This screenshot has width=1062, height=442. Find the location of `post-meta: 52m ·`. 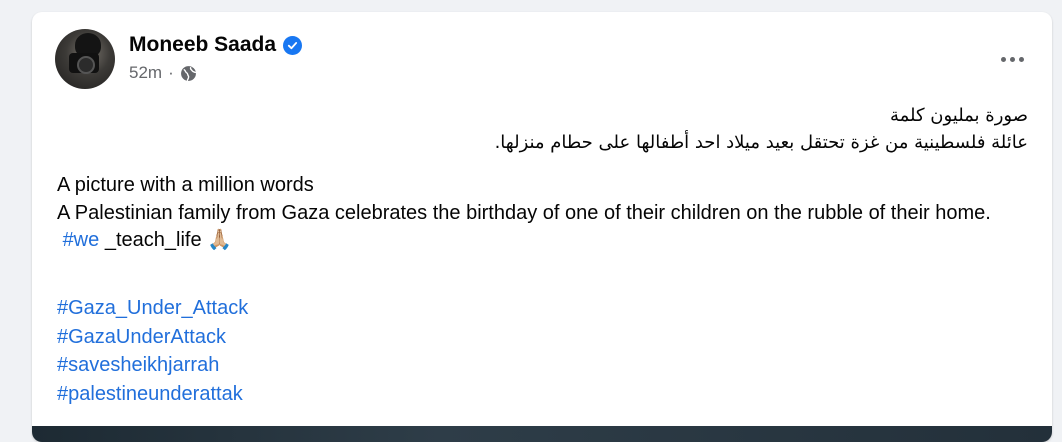

post-meta: 52m · is located at coordinates (163, 73).